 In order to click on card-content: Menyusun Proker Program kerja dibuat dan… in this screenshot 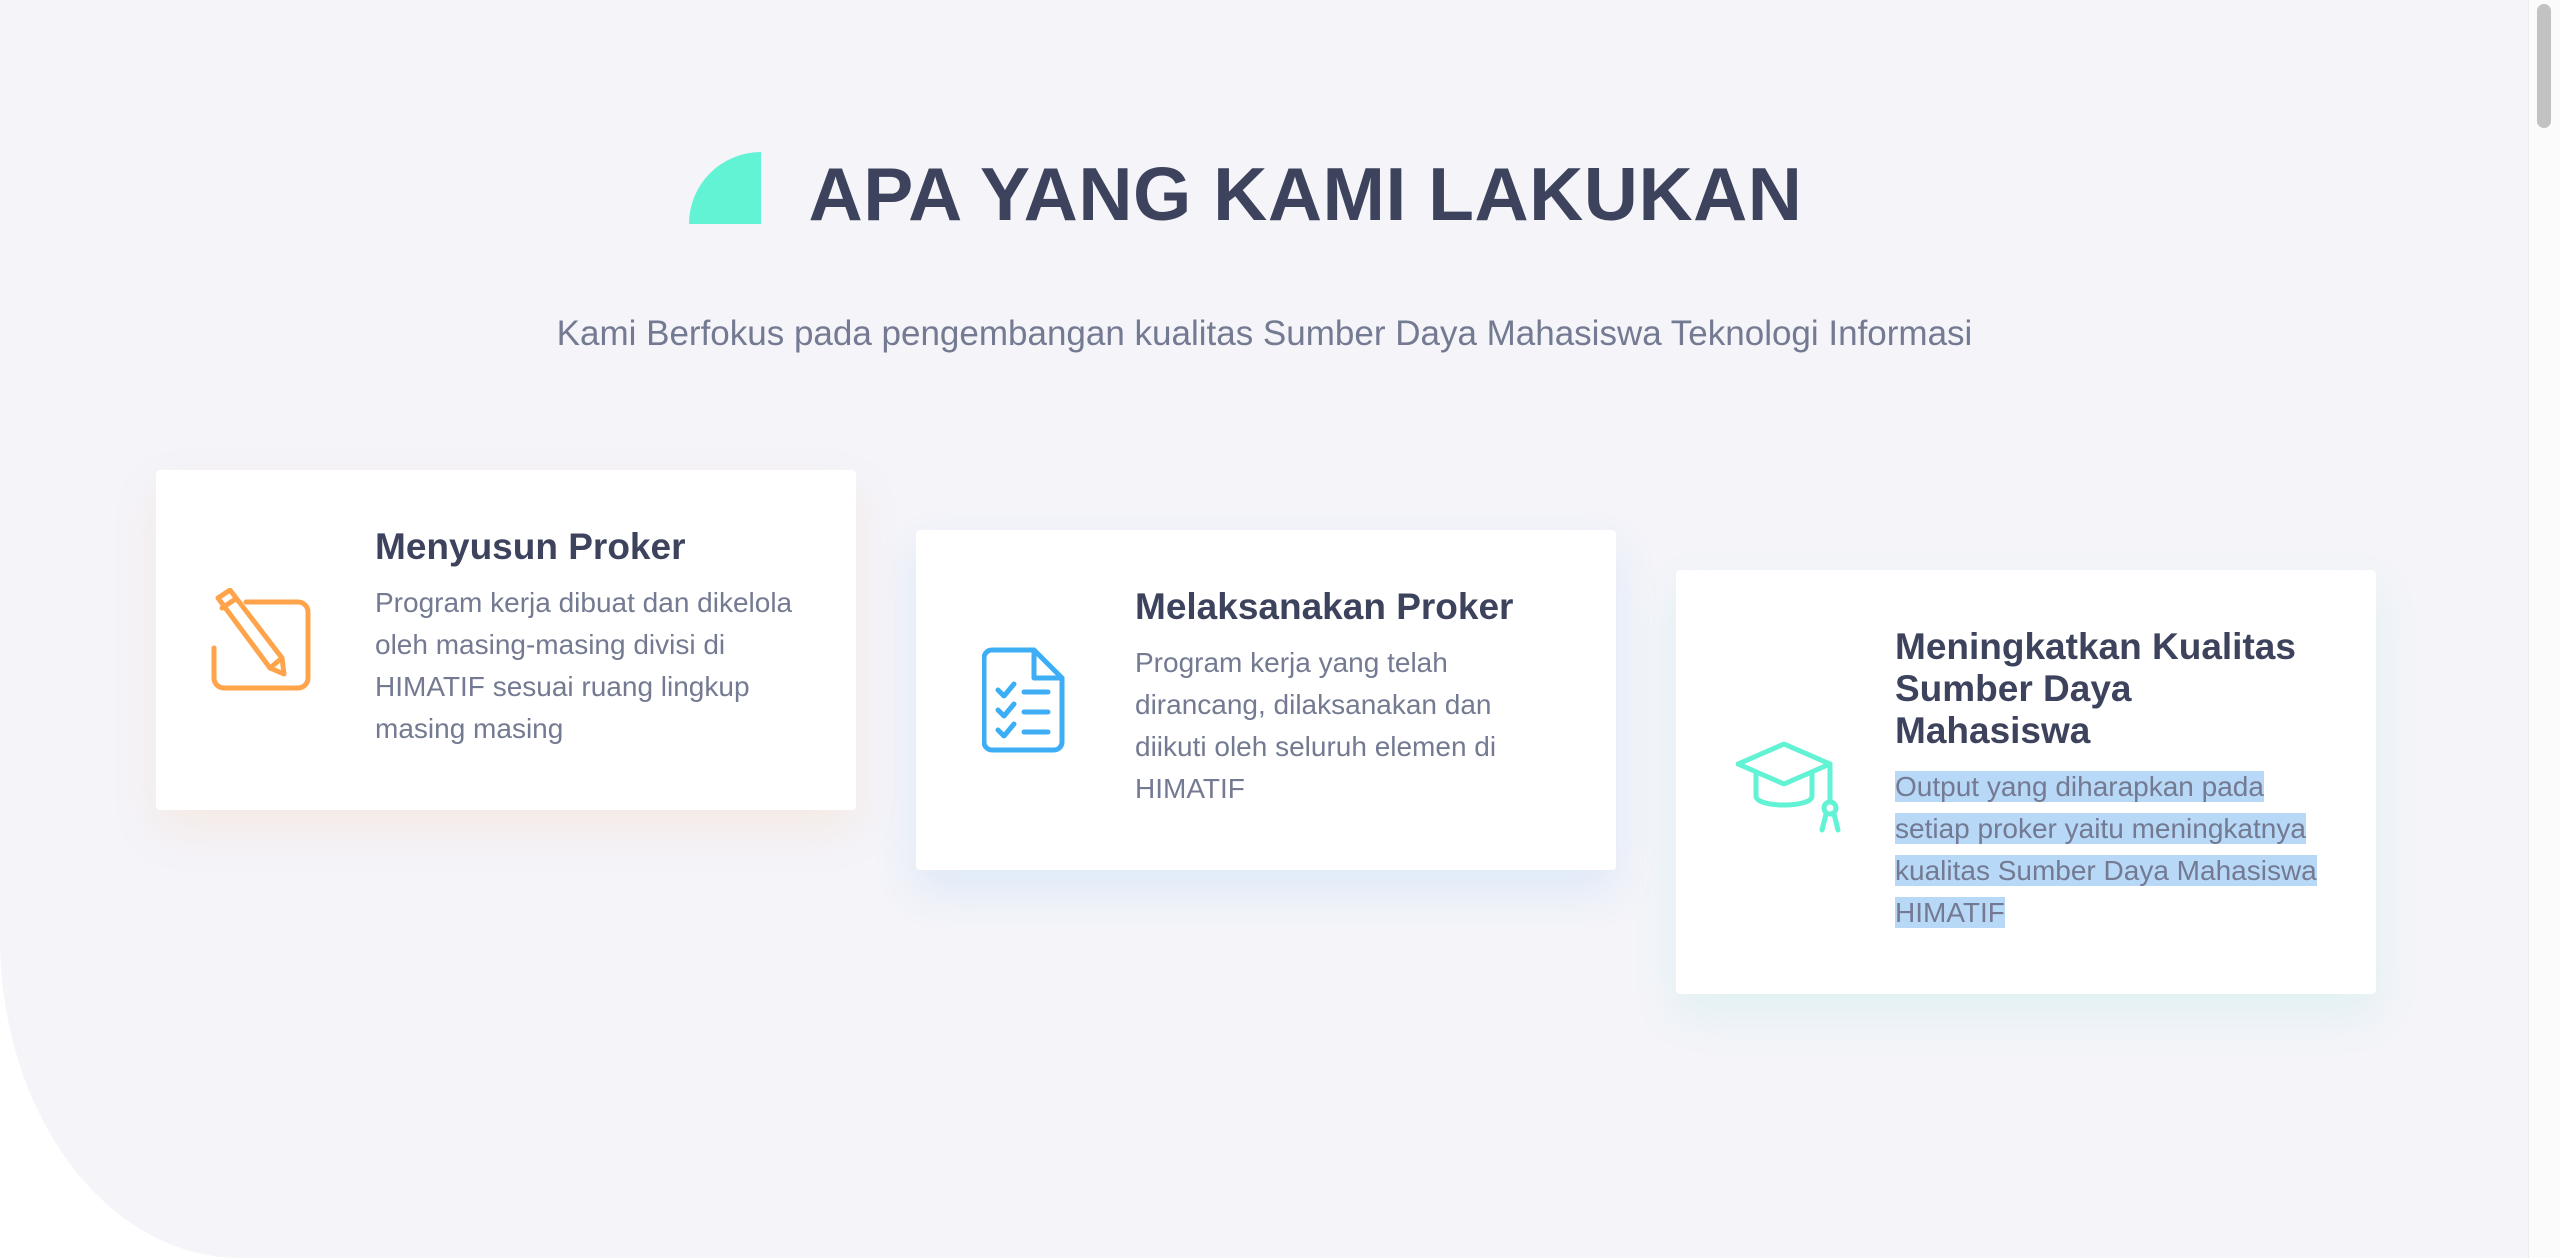, I will do `click(590, 638)`.